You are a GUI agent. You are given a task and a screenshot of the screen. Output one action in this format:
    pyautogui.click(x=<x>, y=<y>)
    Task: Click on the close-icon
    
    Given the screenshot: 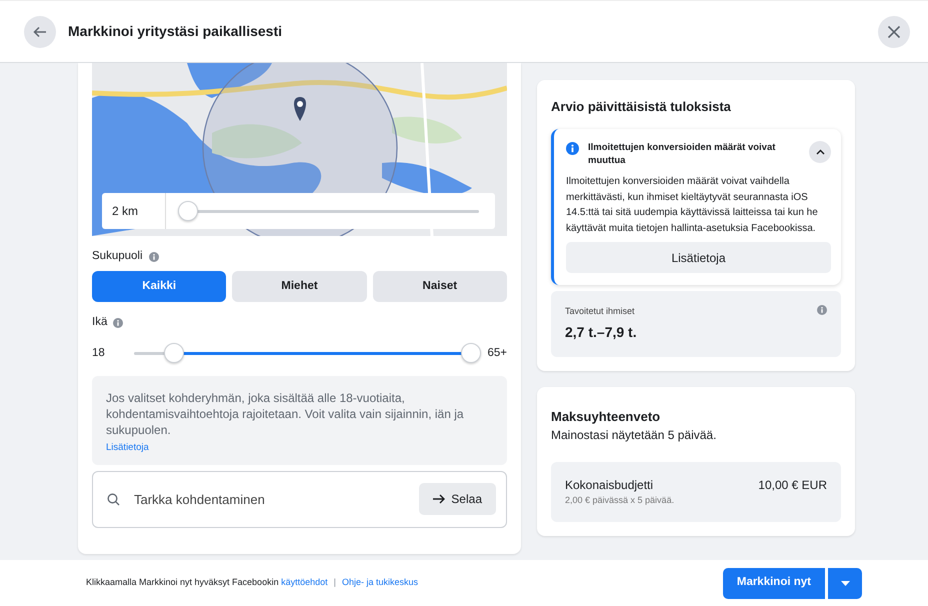 What is the action you would take?
    pyautogui.click(x=894, y=31)
    